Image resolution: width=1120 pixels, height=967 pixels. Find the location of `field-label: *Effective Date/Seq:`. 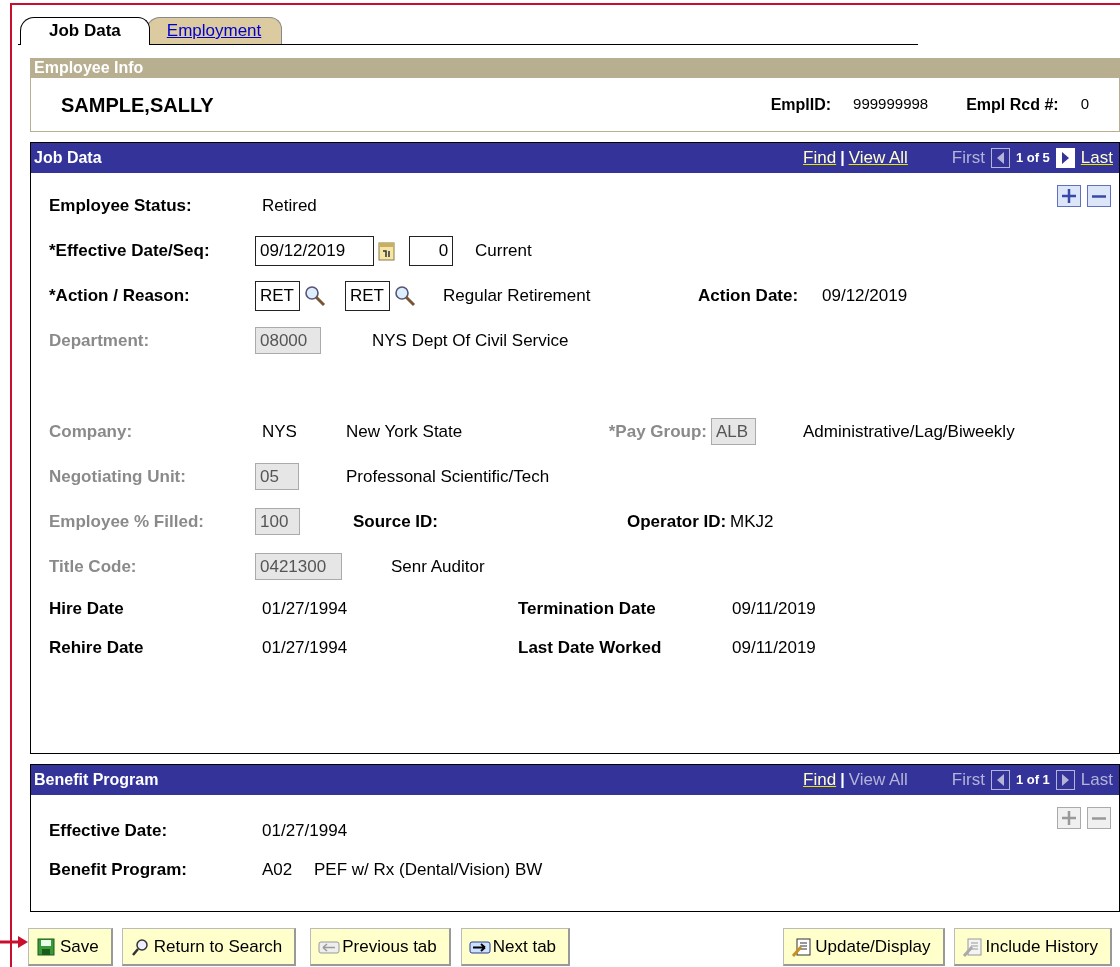

field-label: *Effective Date/Seq: is located at coordinates (130, 250).